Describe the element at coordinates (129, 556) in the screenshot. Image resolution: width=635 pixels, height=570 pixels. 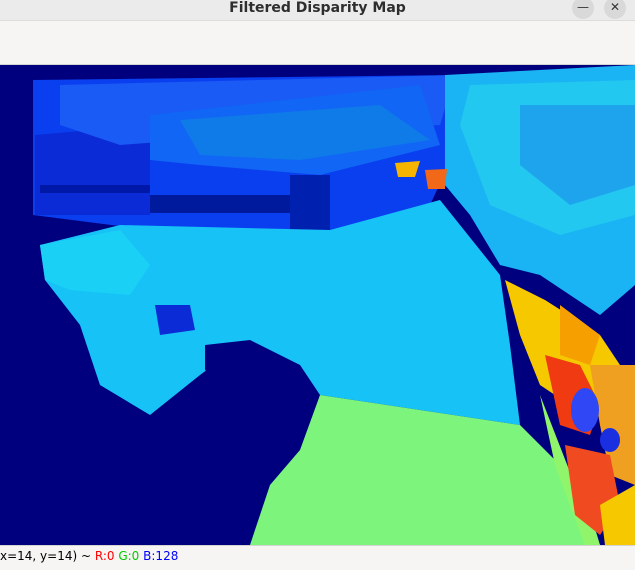
I see `pixel-green-value: G:0` at that location.